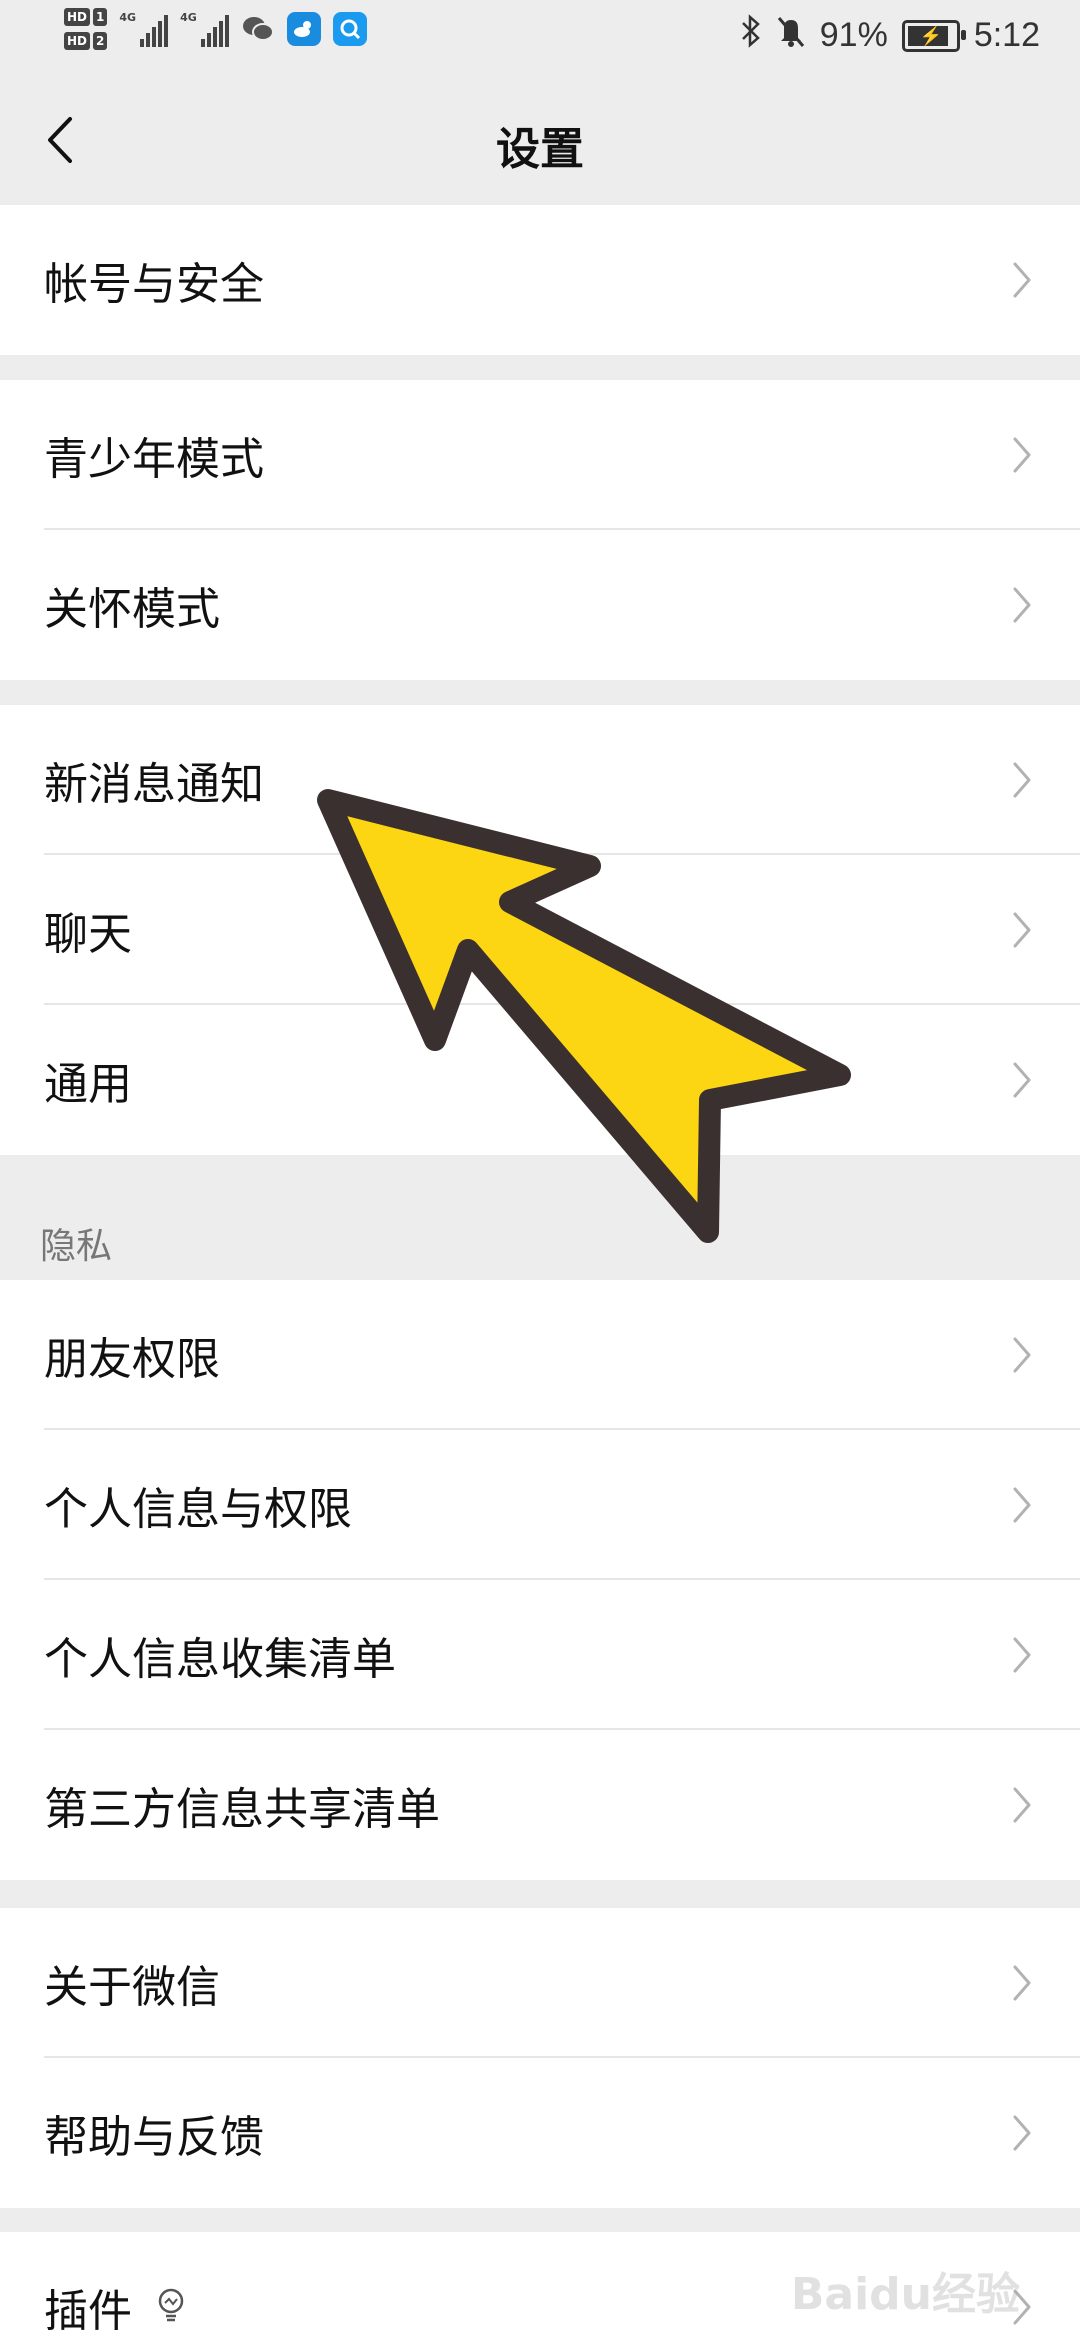  What do you see at coordinates (584, 1016) in the screenshot?
I see `annotation-arrow-icon` at bounding box center [584, 1016].